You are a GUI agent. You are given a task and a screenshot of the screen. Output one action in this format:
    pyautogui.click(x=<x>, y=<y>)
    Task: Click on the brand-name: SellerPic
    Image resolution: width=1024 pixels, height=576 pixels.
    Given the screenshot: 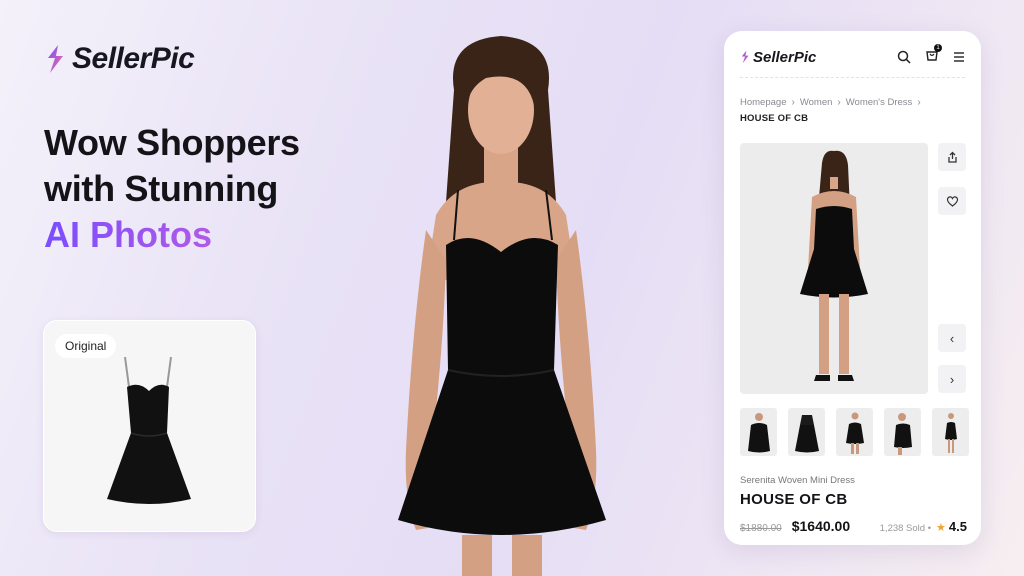 What is the action you would take?
    pyautogui.click(x=133, y=58)
    